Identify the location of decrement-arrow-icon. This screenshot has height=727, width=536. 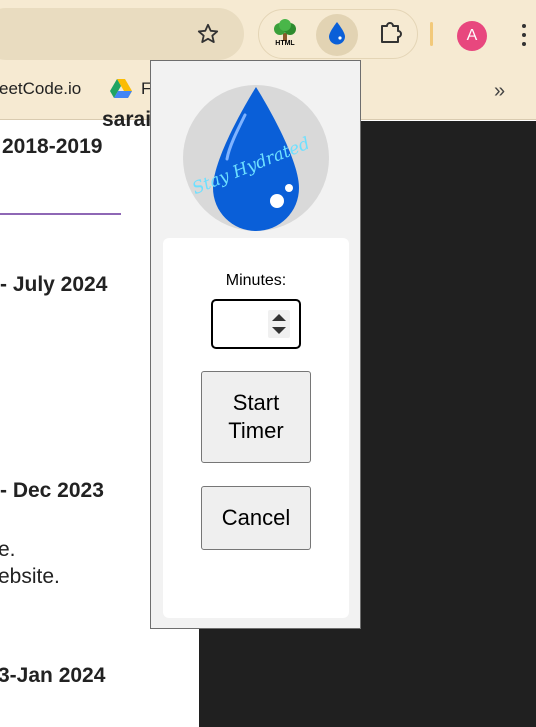
(279, 330).